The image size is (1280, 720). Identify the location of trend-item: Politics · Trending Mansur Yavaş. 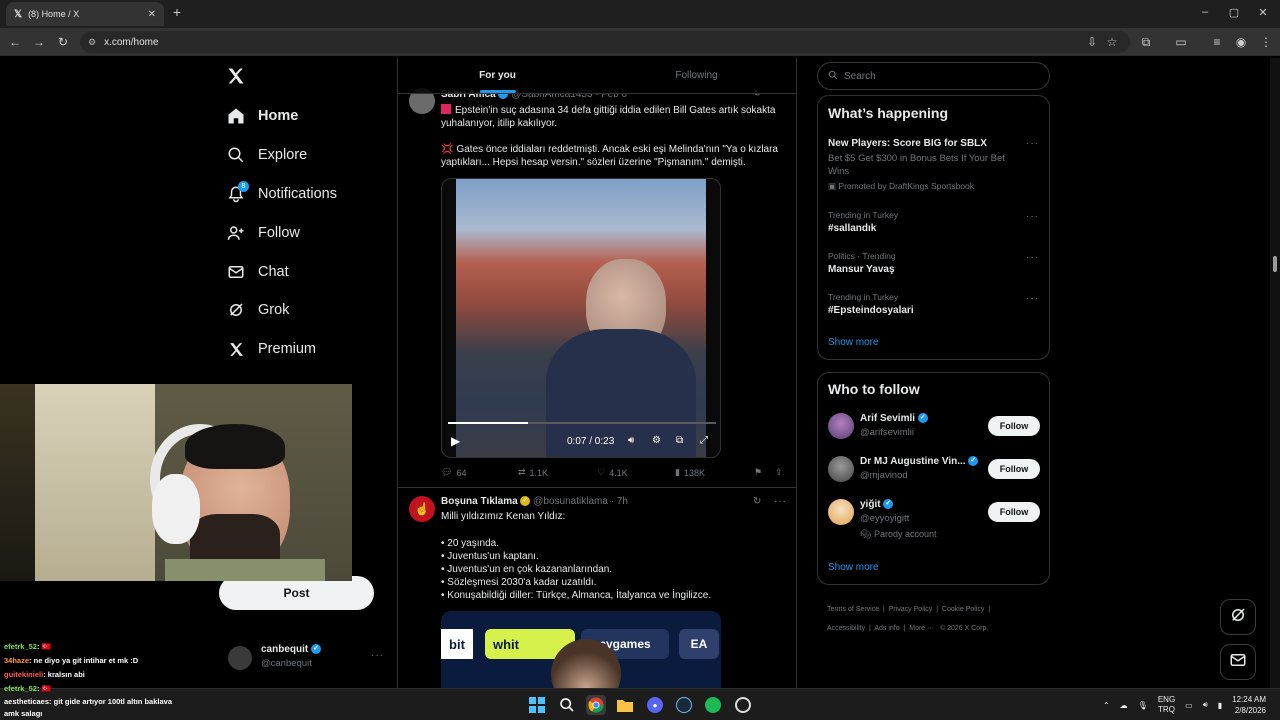
(862, 263).